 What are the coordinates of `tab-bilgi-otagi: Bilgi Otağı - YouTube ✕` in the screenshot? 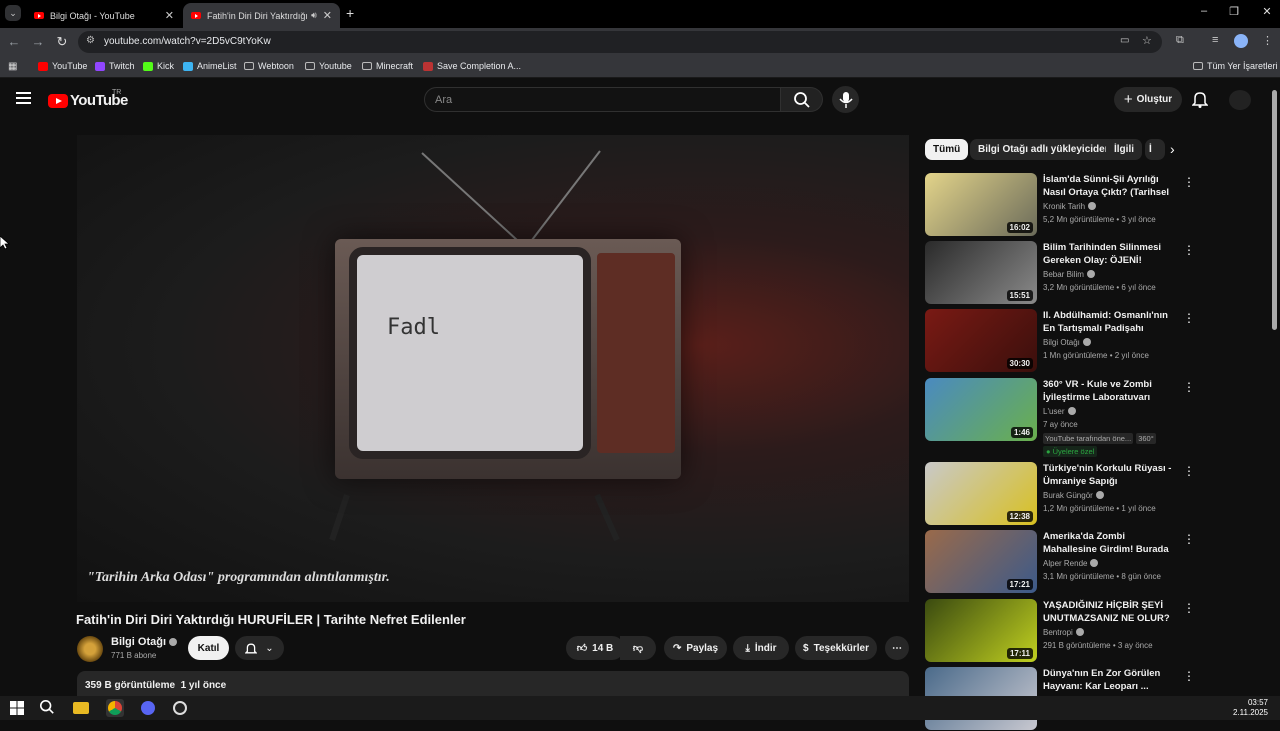 It's located at (104, 15).